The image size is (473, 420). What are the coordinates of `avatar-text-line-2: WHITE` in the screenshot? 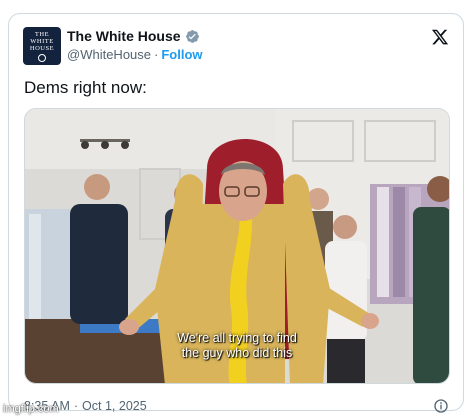 It's located at (42, 41).